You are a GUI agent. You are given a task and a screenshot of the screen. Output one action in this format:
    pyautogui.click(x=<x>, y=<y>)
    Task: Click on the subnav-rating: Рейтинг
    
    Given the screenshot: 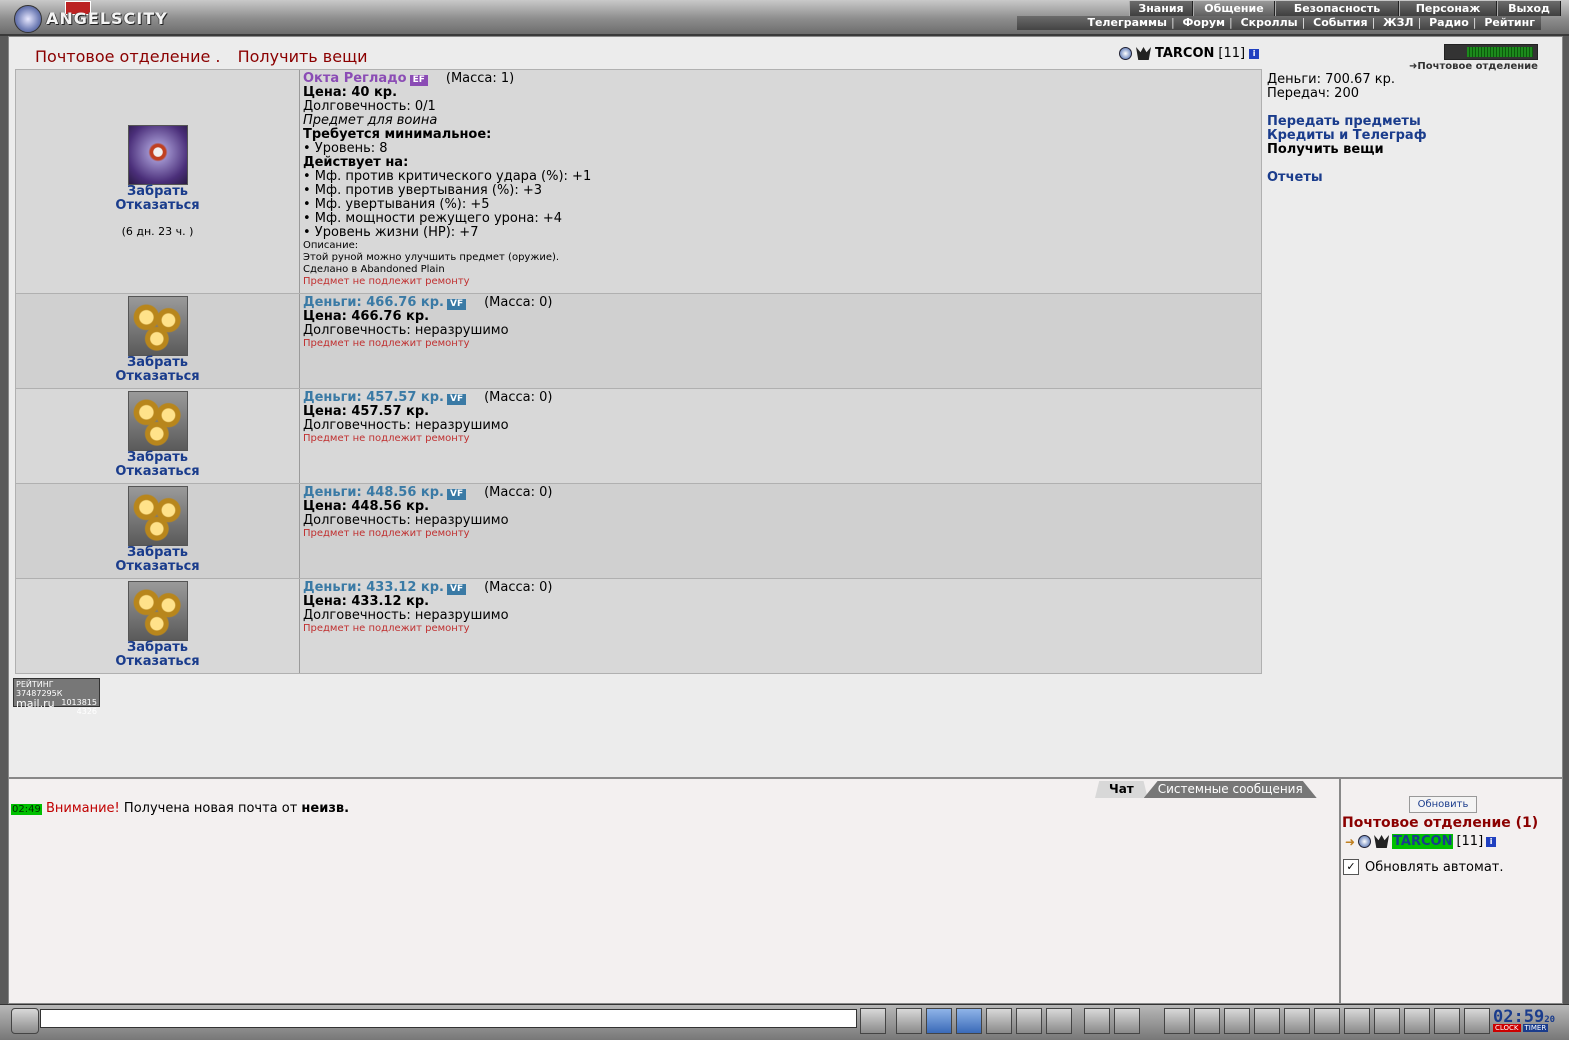 What is the action you would take?
    pyautogui.click(x=1509, y=22)
    